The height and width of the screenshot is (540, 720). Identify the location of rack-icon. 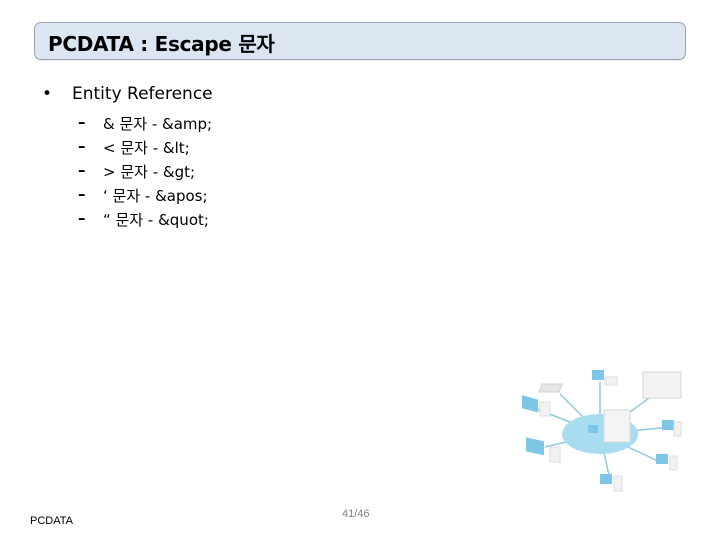
(662, 385).